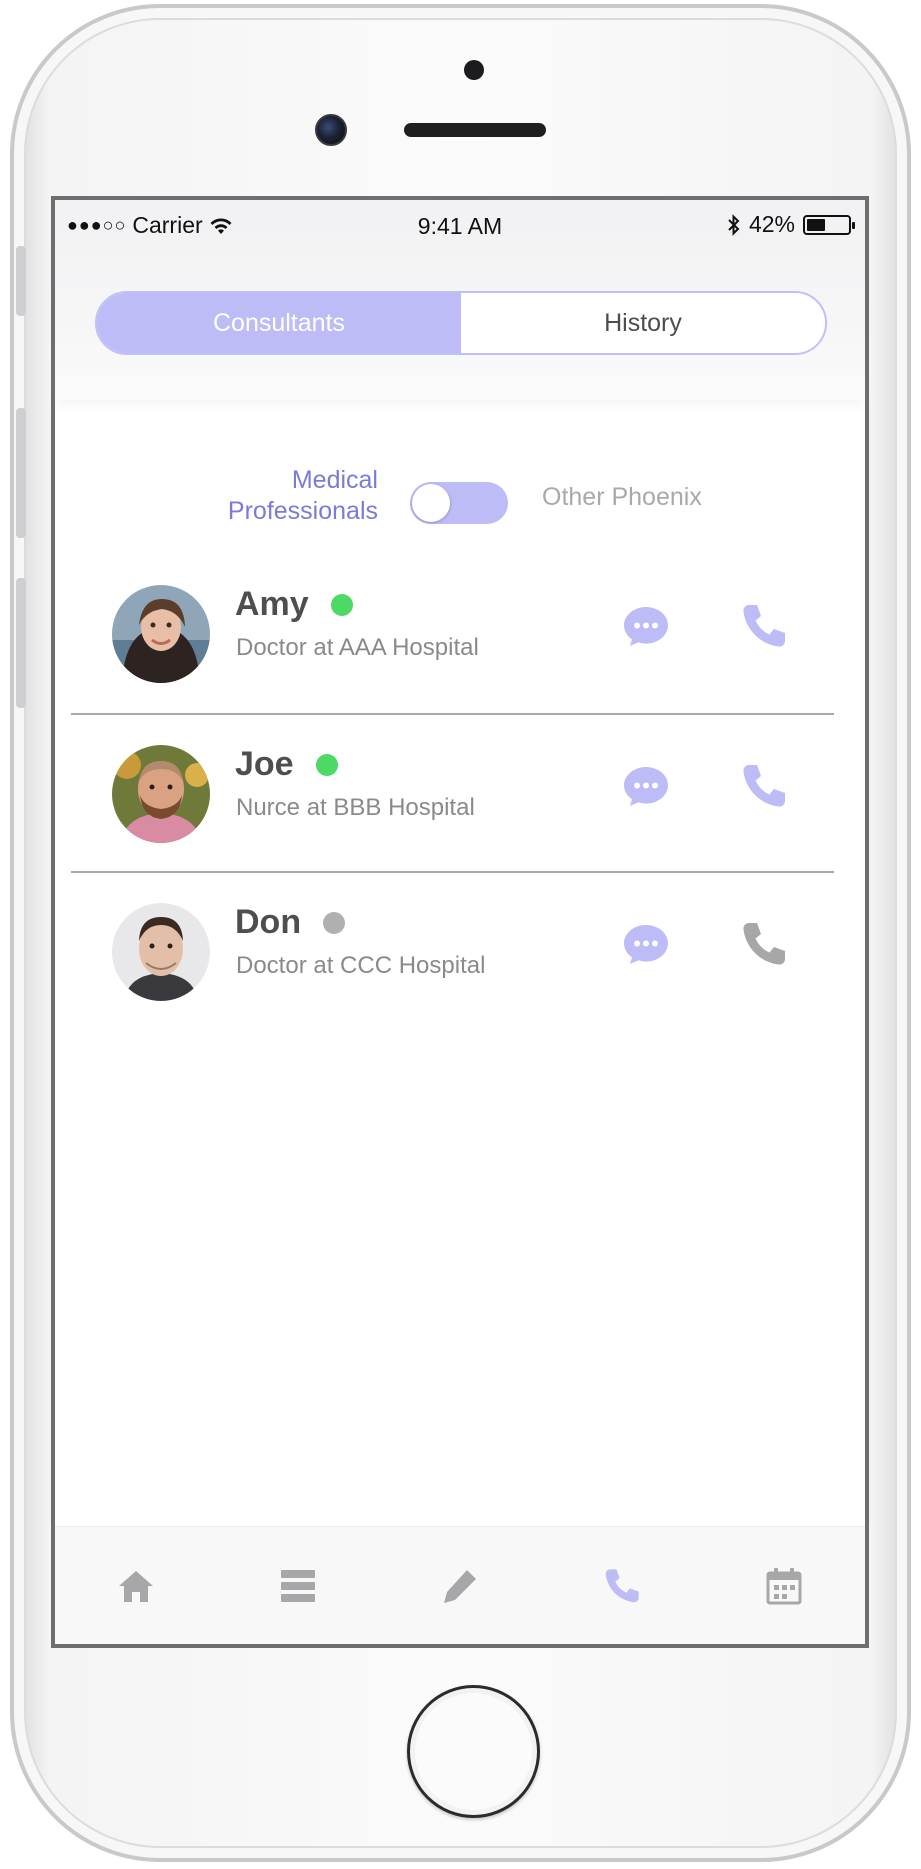 This screenshot has height=1869, width=921. I want to click on home-icon, so click(136, 1586).